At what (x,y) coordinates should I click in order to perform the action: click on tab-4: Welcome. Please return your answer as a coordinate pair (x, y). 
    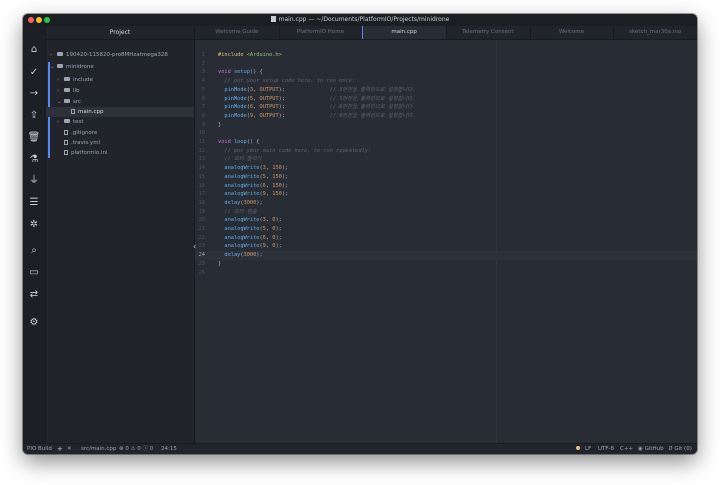
    Looking at the image, I should click on (572, 32).